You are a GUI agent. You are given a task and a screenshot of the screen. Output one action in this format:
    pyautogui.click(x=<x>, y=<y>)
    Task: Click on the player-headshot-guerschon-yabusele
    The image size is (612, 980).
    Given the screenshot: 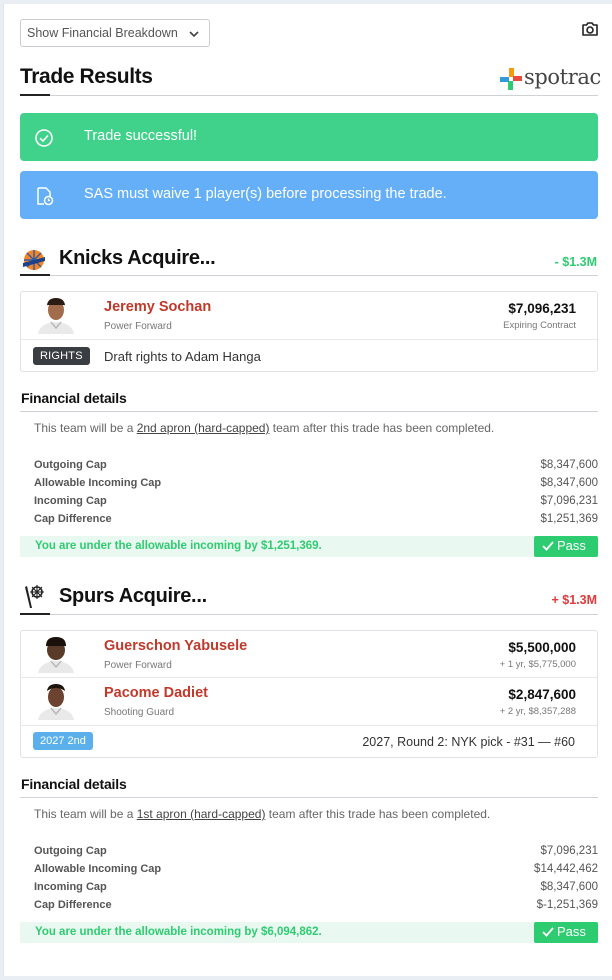 What is the action you would take?
    pyautogui.click(x=56, y=655)
    